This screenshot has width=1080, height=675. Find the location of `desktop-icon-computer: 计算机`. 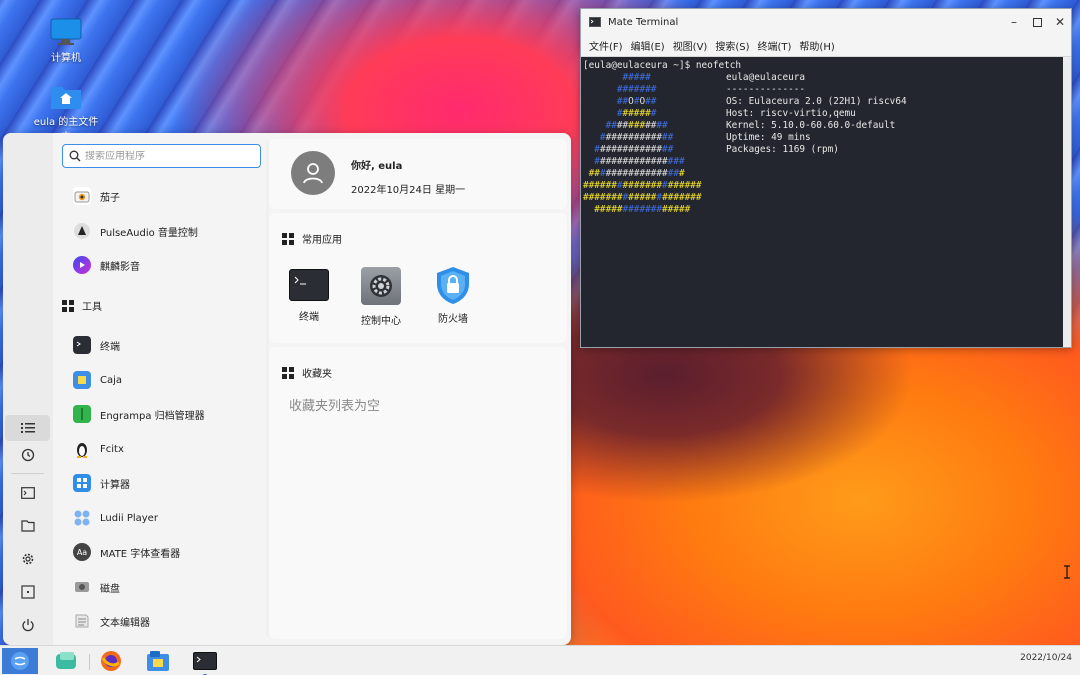

desktop-icon-computer: 计算机 is located at coordinates (66, 41).